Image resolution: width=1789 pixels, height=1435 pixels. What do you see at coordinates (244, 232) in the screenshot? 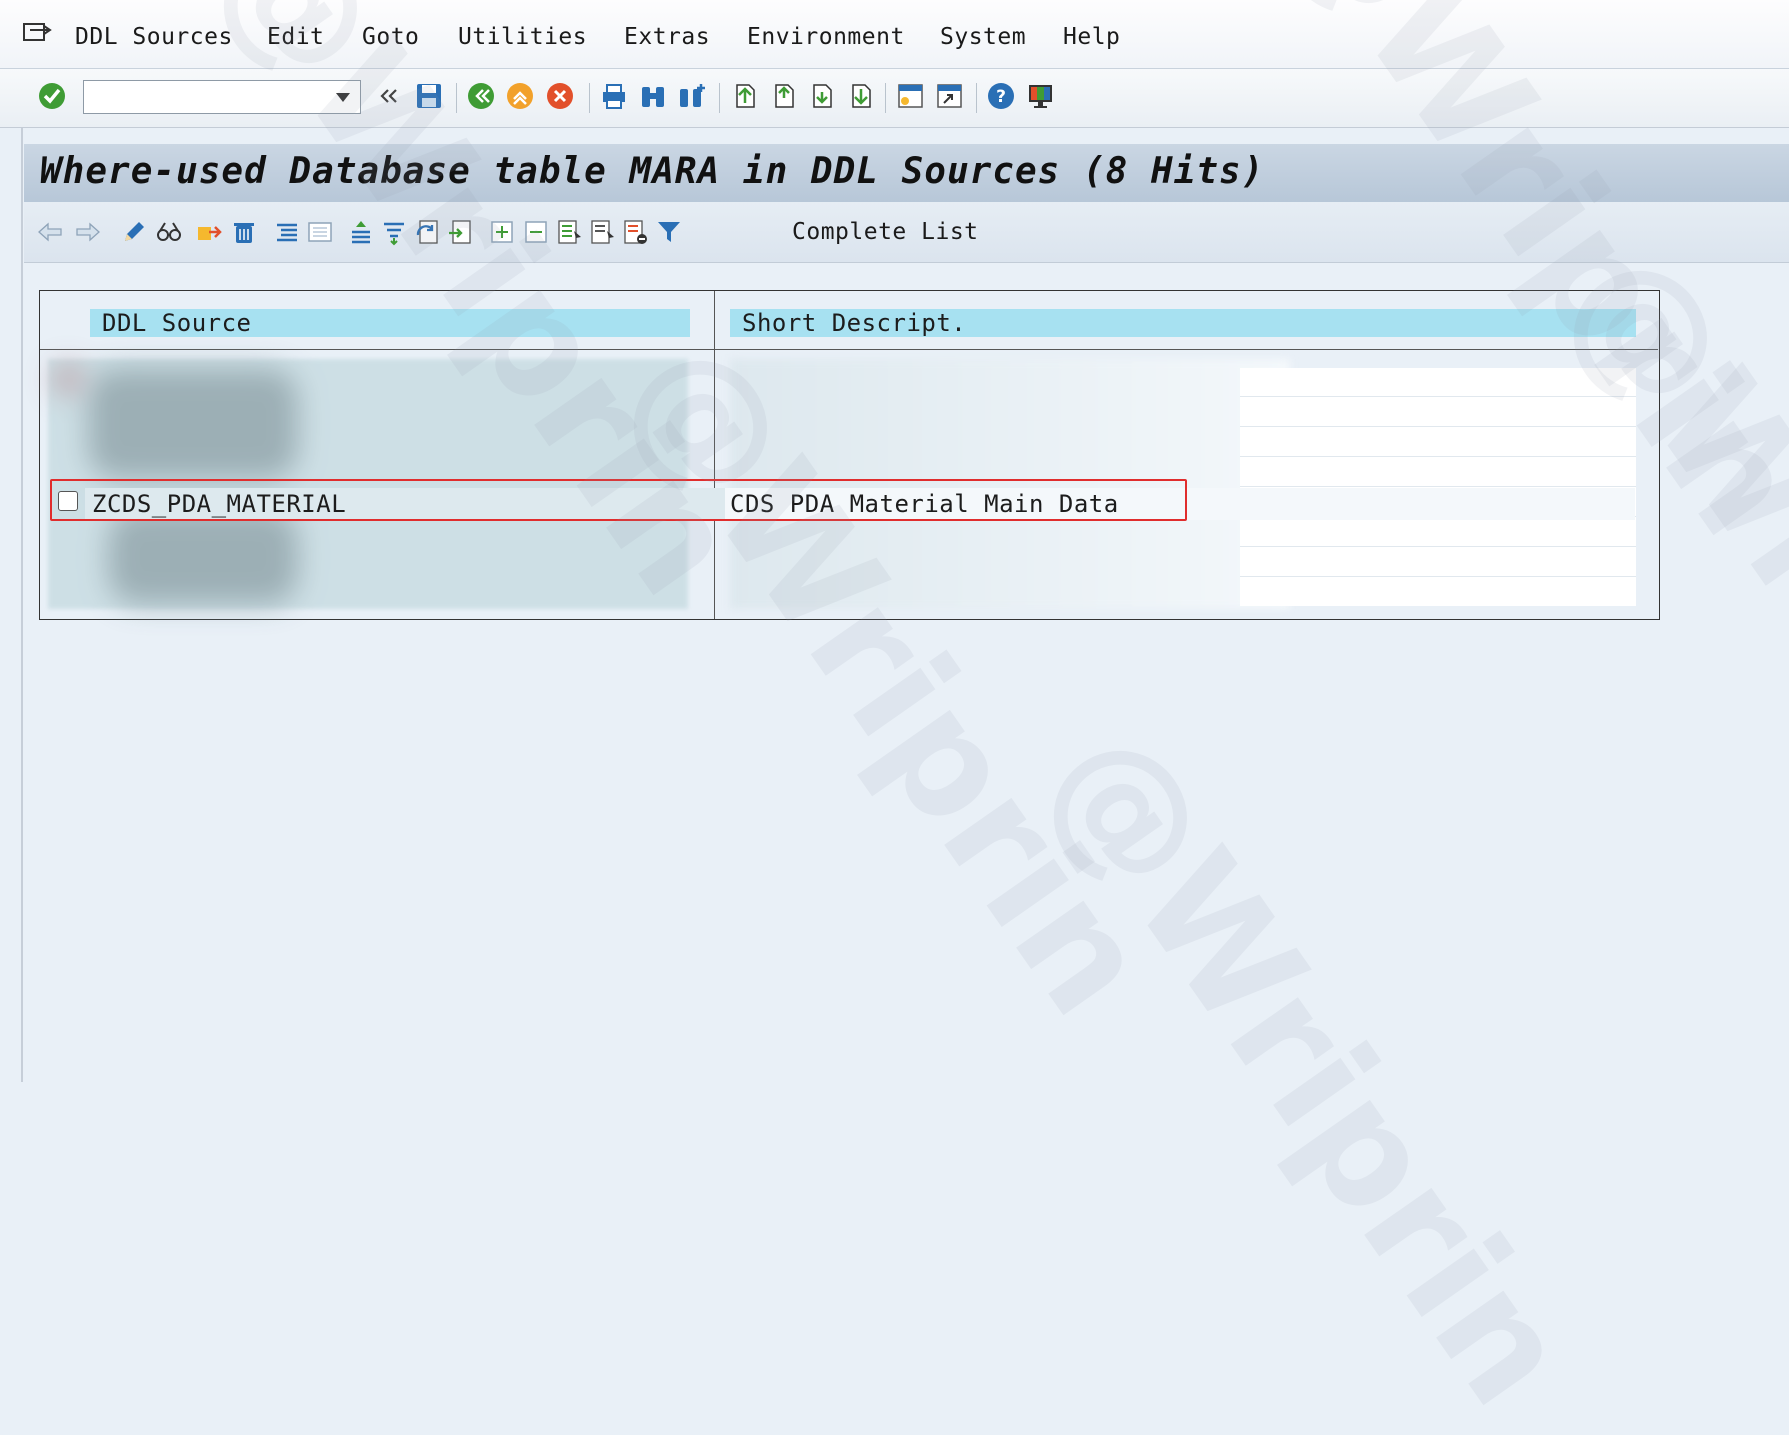
I see `trash-icon` at bounding box center [244, 232].